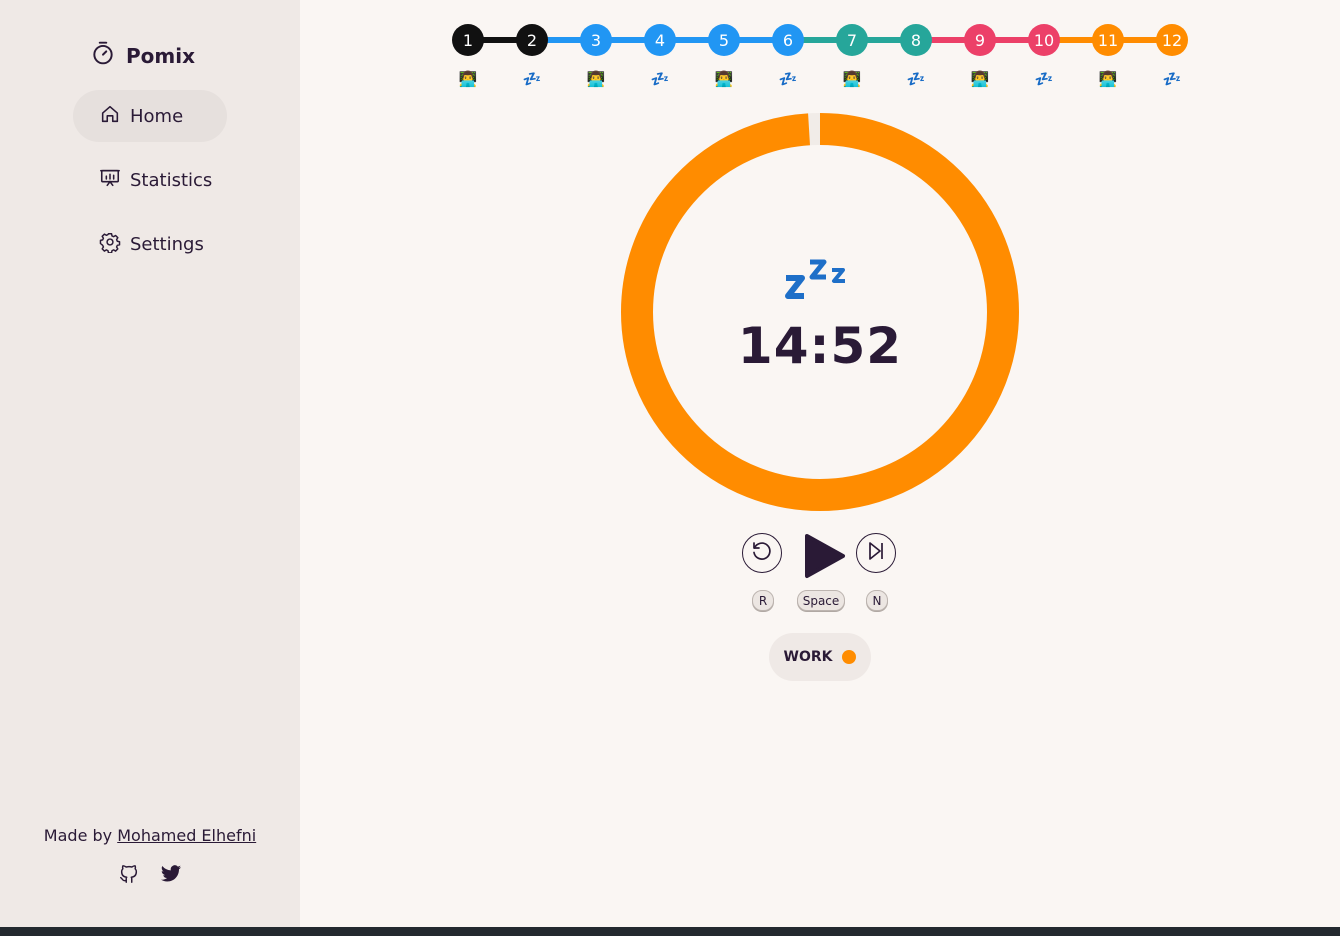 The width and height of the screenshot is (1340, 936). I want to click on step-4: 4, so click(660, 40).